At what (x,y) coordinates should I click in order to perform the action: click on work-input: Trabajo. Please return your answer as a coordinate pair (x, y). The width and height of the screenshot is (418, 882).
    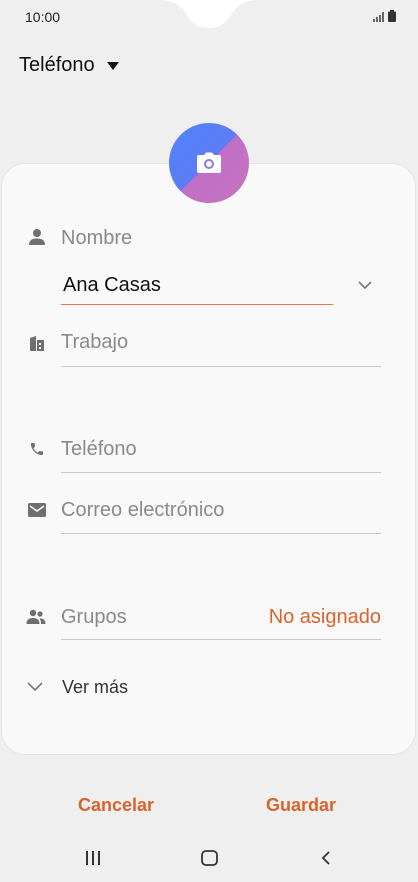
    Looking at the image, I should click on (94, 342).